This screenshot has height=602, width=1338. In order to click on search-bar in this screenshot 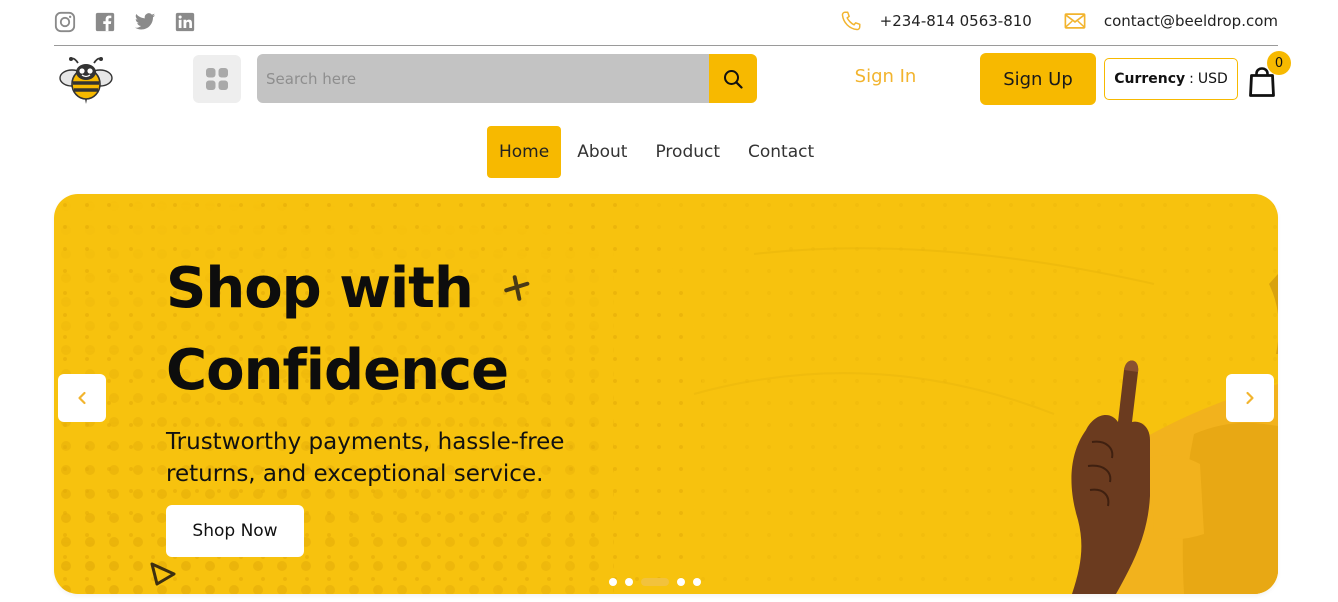, I will do `click(507, 78)`.